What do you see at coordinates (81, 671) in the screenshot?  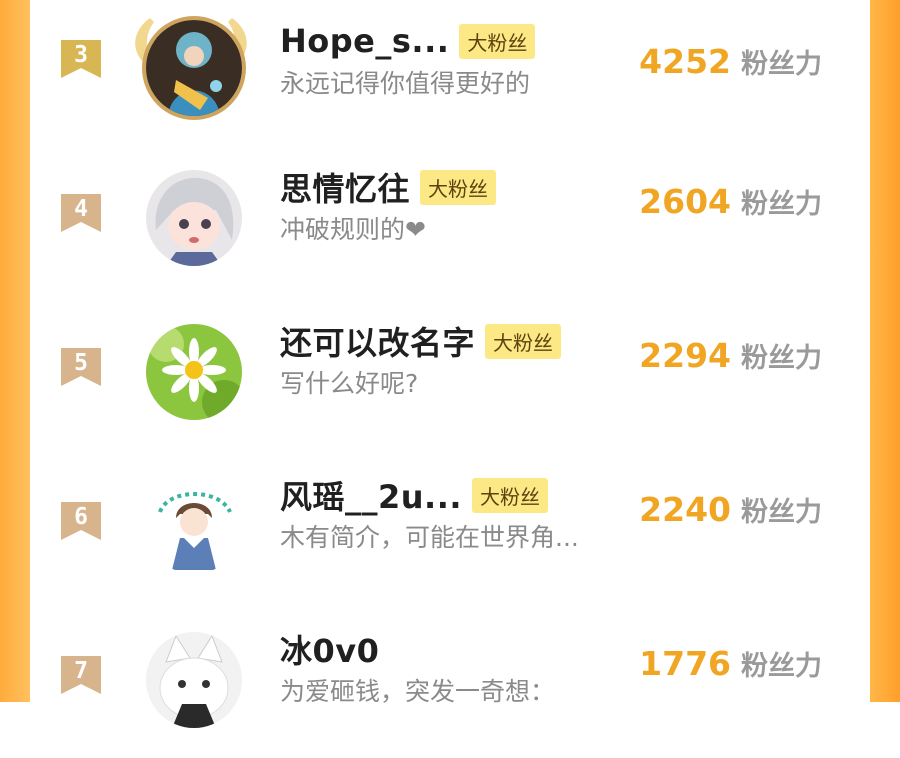 I see `rank-number: 7` at bounding box center [81, 671].